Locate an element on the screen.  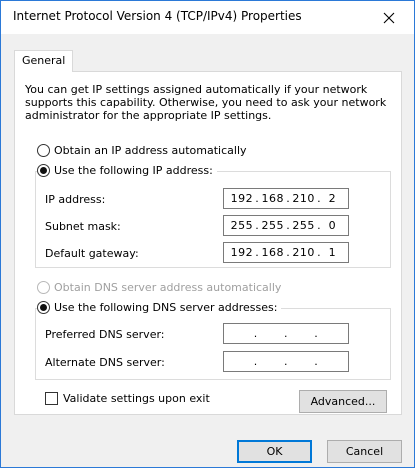
radio-obtain-ip-auto: Obtain an IP address automatically is located at coordinates (142, 150).